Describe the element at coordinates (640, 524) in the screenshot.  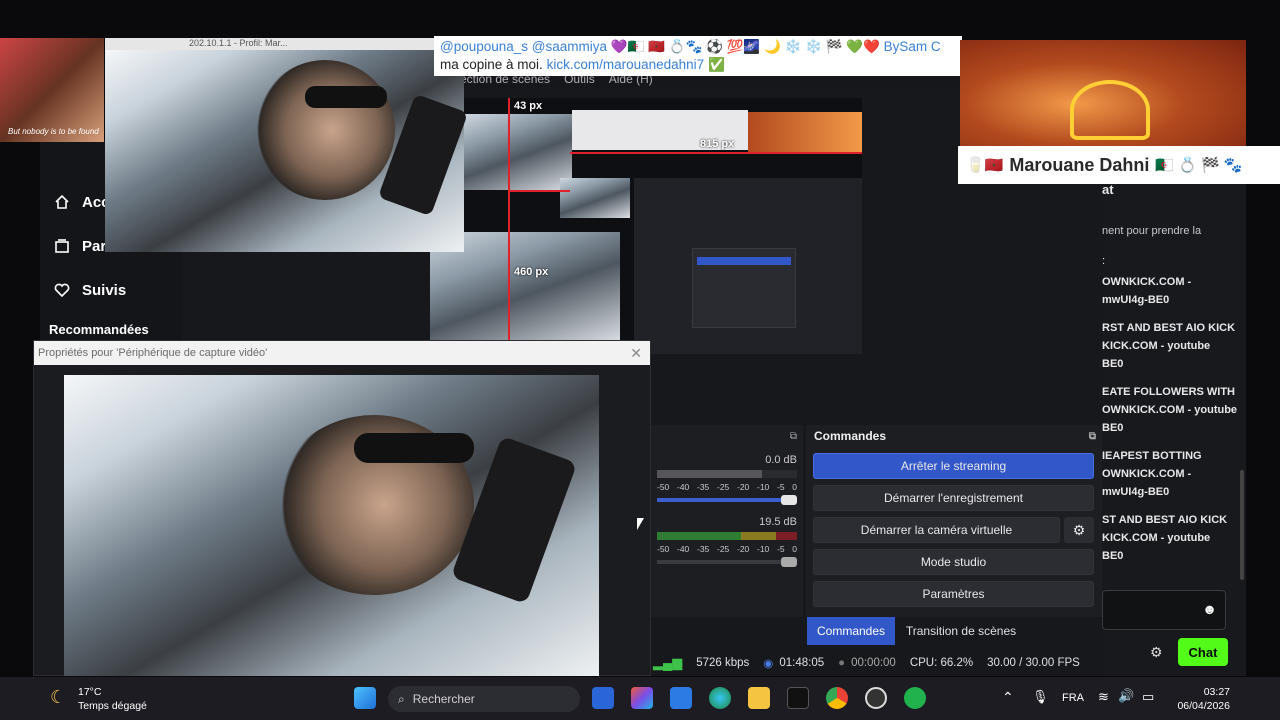
I see `mouse-cursor-icon` at that location.